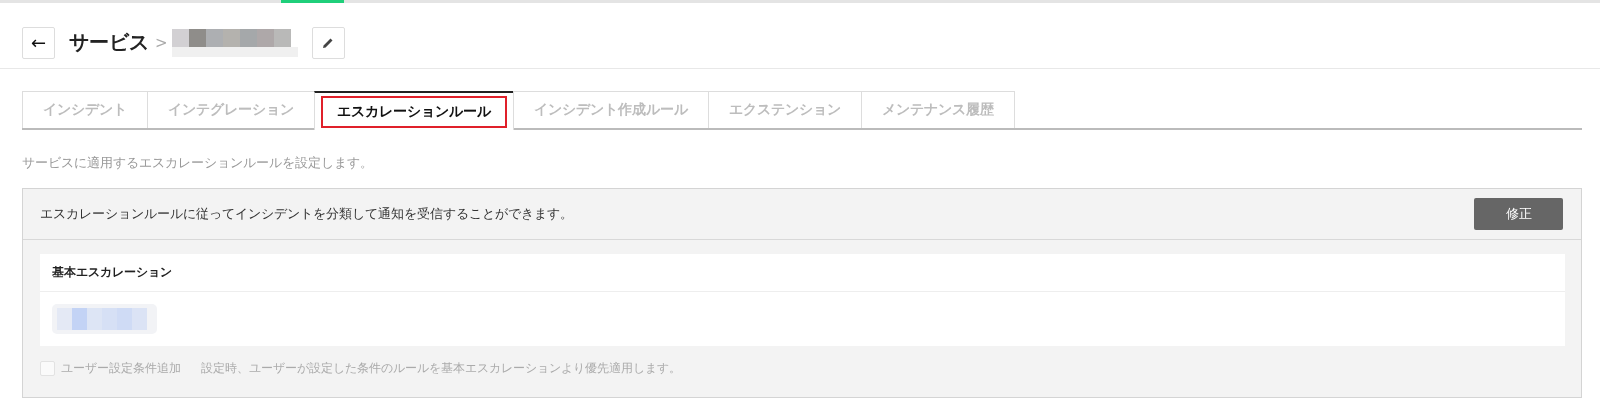 This screenshot has width=1600, height=402. Describe the element at coordinates (104, 319) in the screenshot. I see `redacted-chip-icon` at that location.